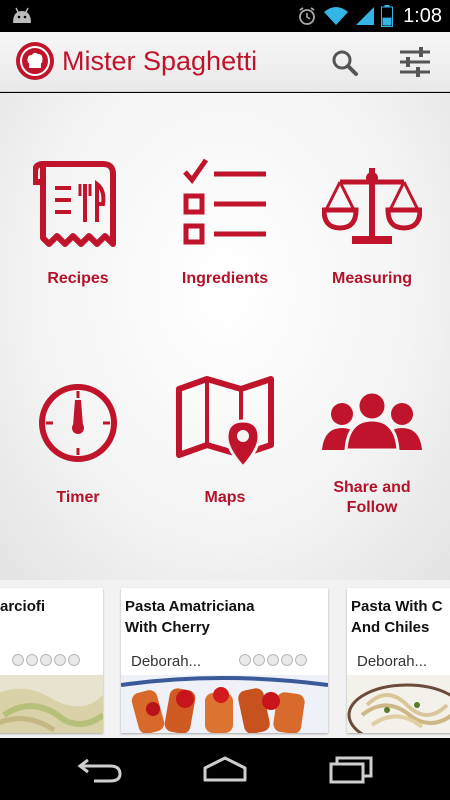 The width and height of the screenshot is (450, 800). What do you see at coordinates (22, 15) in the screenshot?
I see `android-icon` at bounding box center [22, 15].